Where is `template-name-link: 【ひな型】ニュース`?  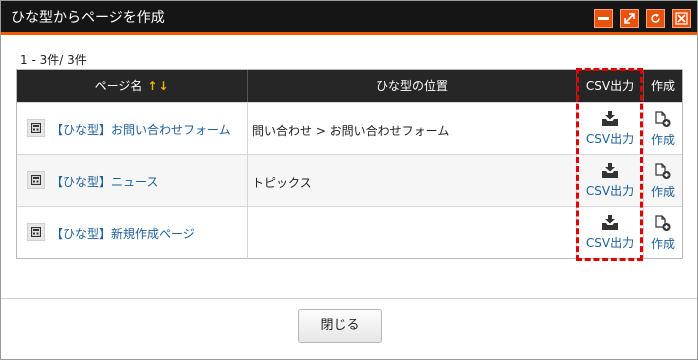 template-name-link: 【ひな型】ニュース is located at coordinates (104, 181).